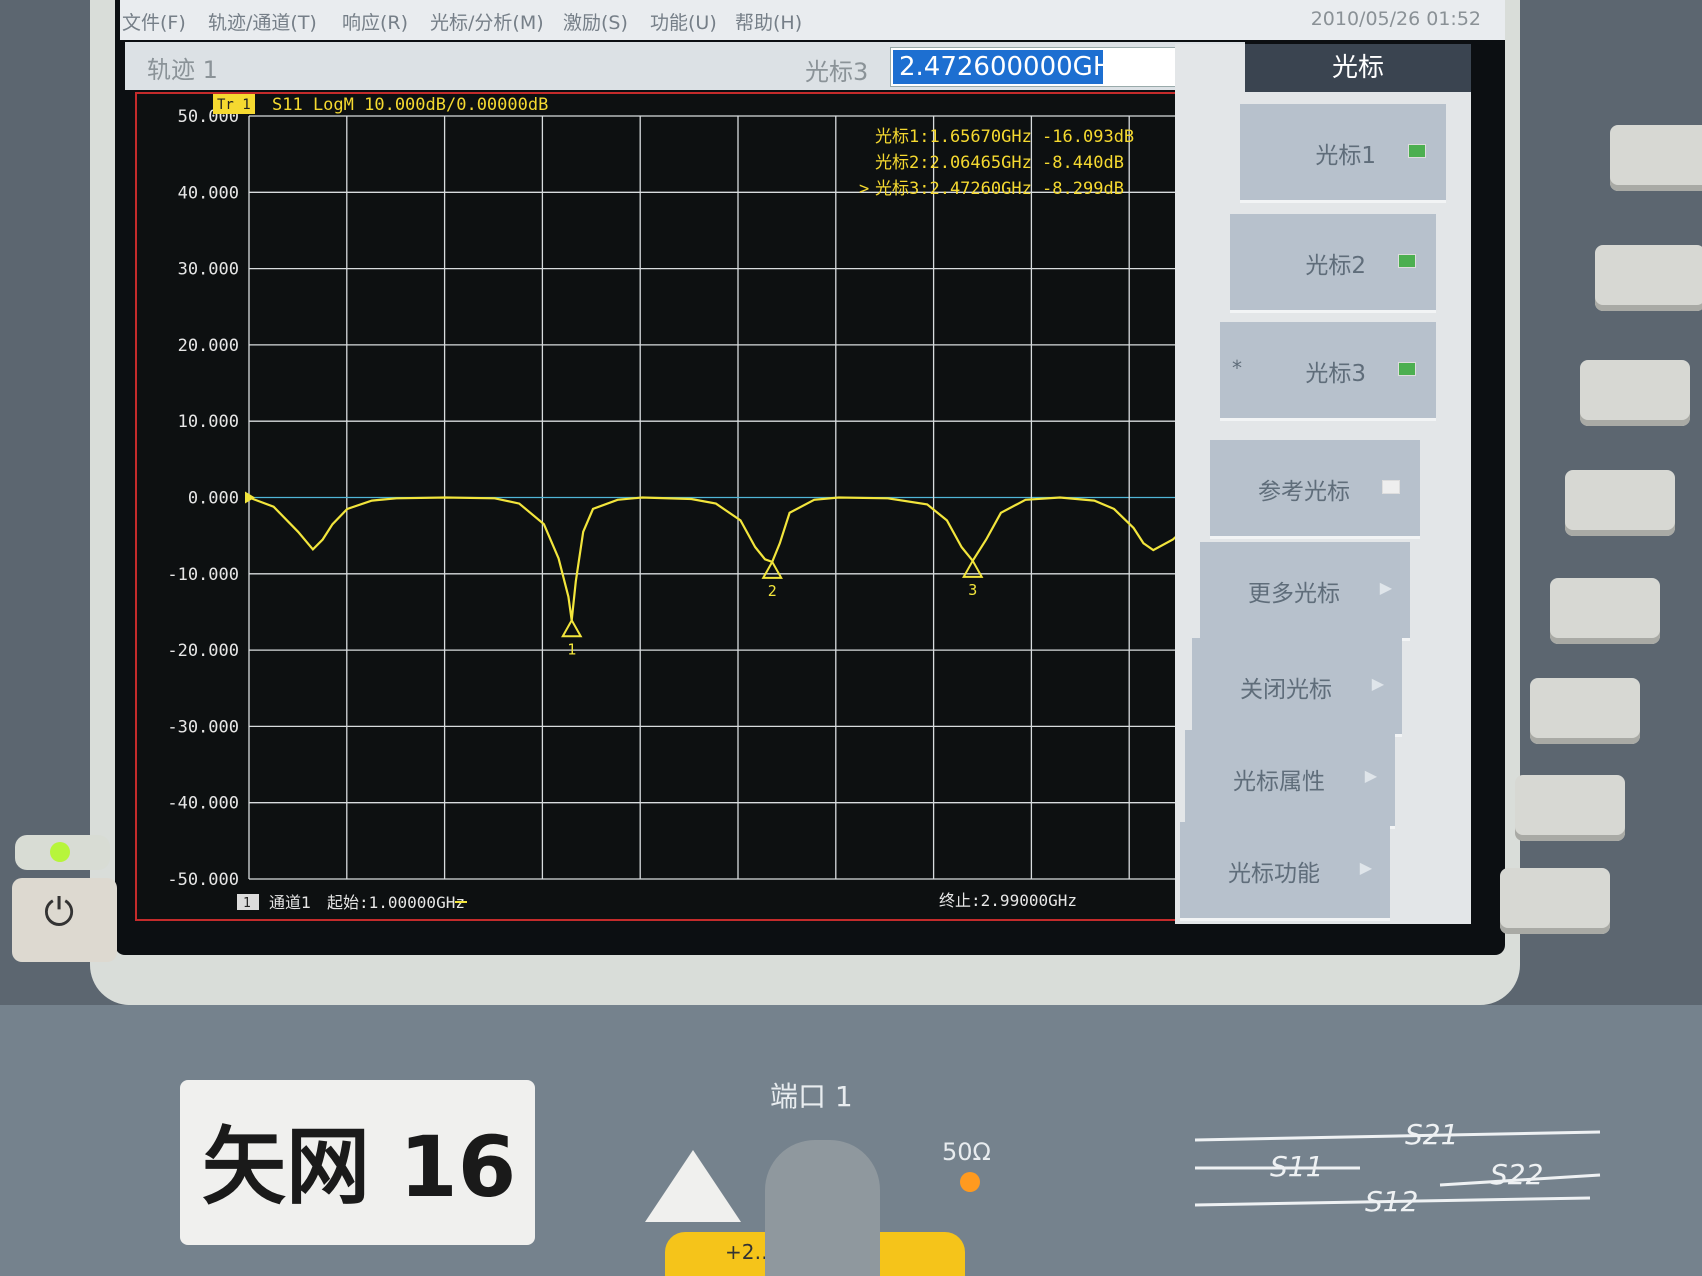 The image size is (1702, 1276). What do you see at coordinates (1335, 266) in the screenshot?
I see `softkey-label: 光标2` at bounding box center [1335, 266].